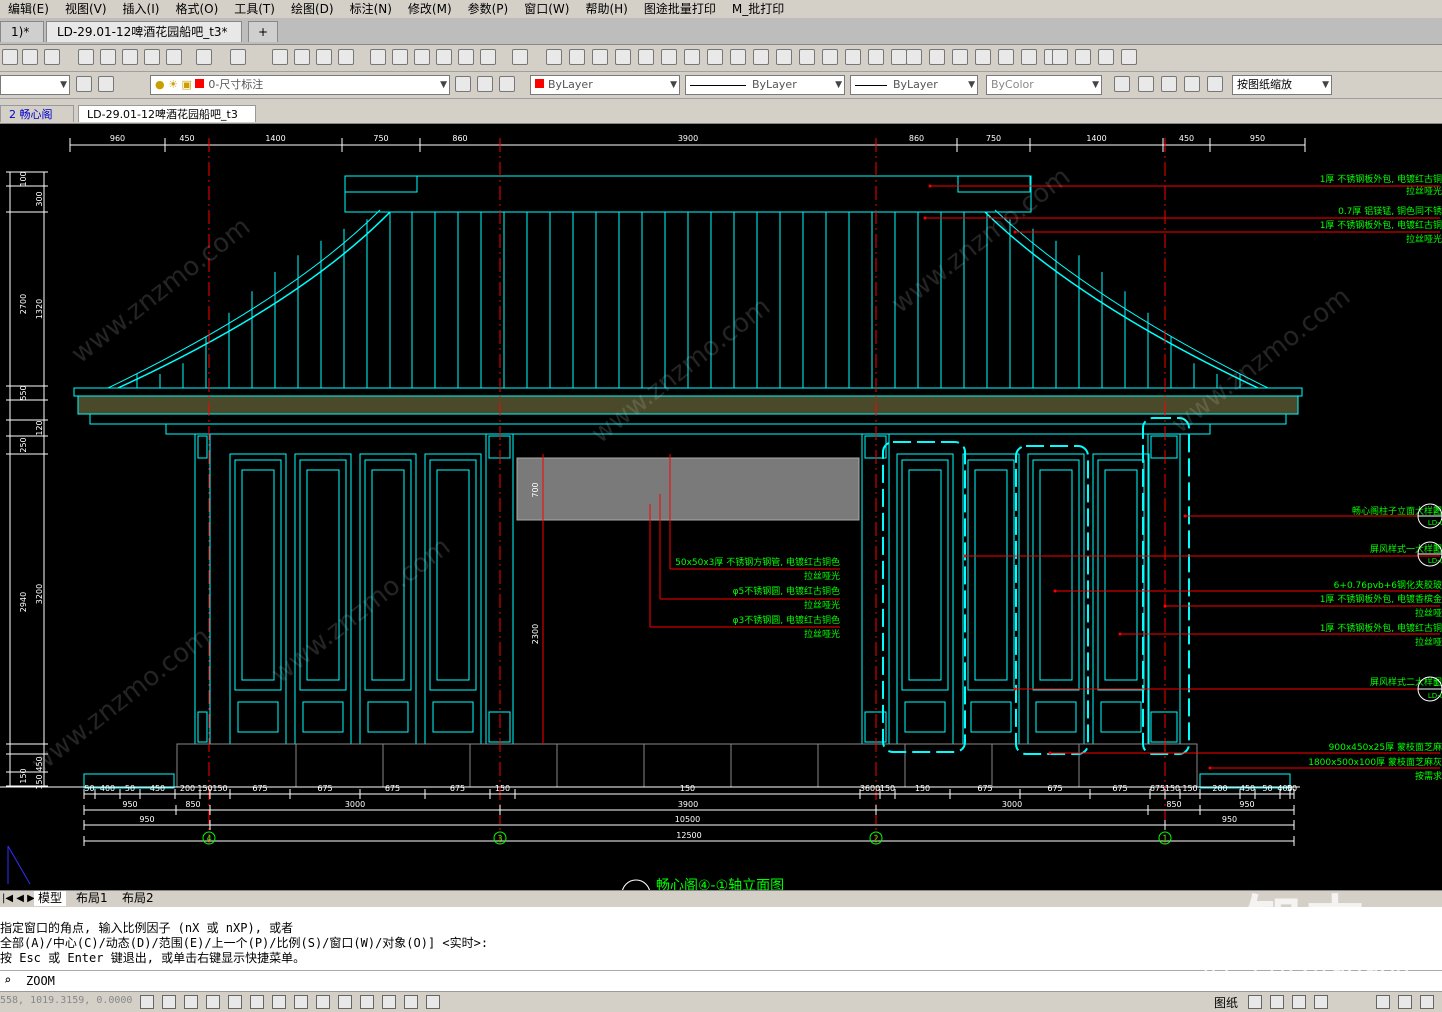 Image resolution: width=1442 pixels, height=1012 pixels. I want to click on status-right-2-icon, so click(1299, 1002).